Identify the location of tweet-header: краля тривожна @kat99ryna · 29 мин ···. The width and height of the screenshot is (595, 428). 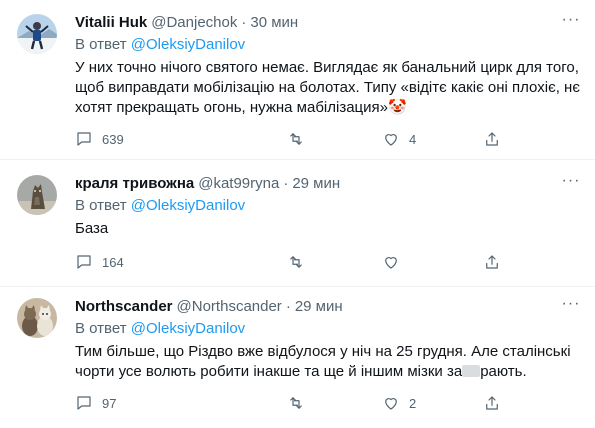
(328, 183).